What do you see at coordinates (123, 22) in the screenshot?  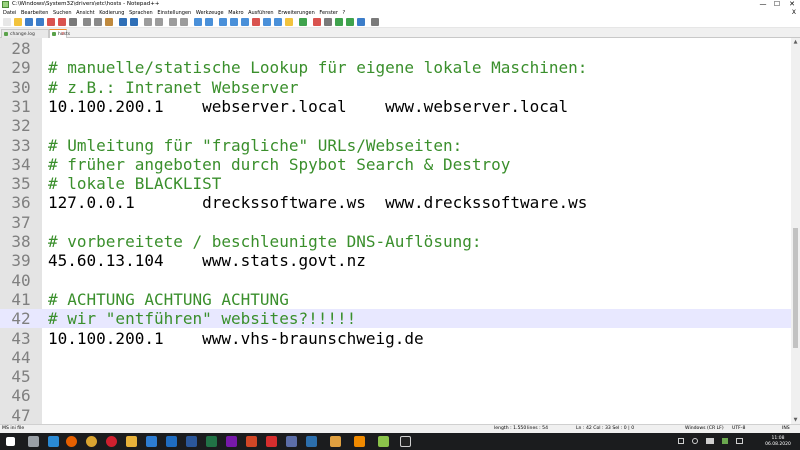 I see `undo-icon` at bounding box center [123, 22].